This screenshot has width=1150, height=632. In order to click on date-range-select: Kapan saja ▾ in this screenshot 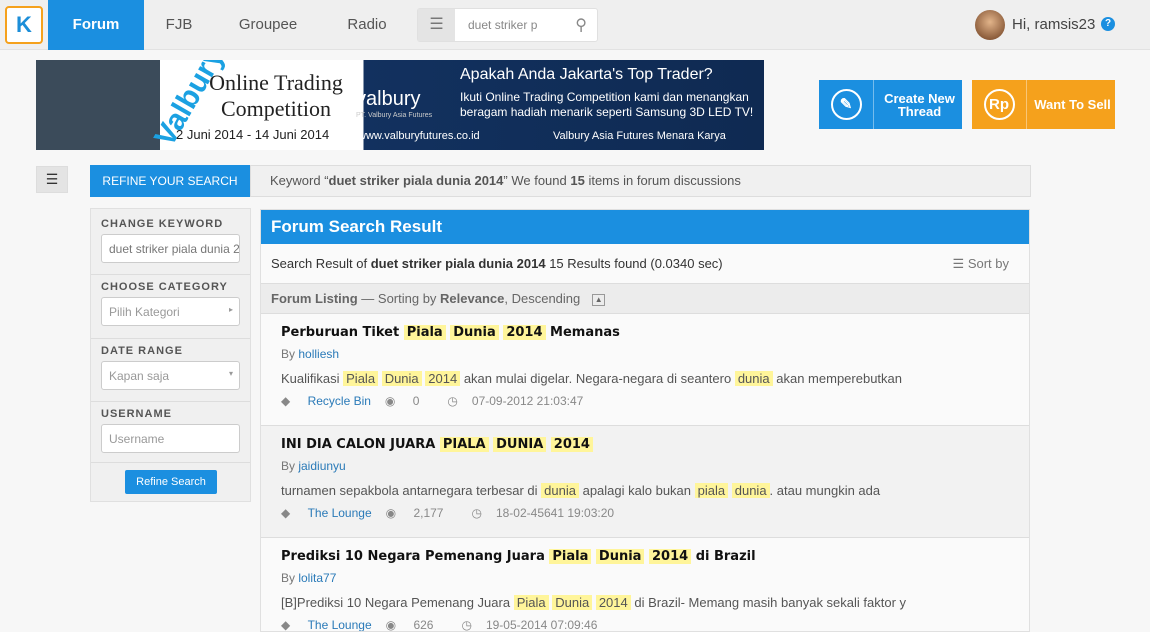, I will do `click(170, 375)`.